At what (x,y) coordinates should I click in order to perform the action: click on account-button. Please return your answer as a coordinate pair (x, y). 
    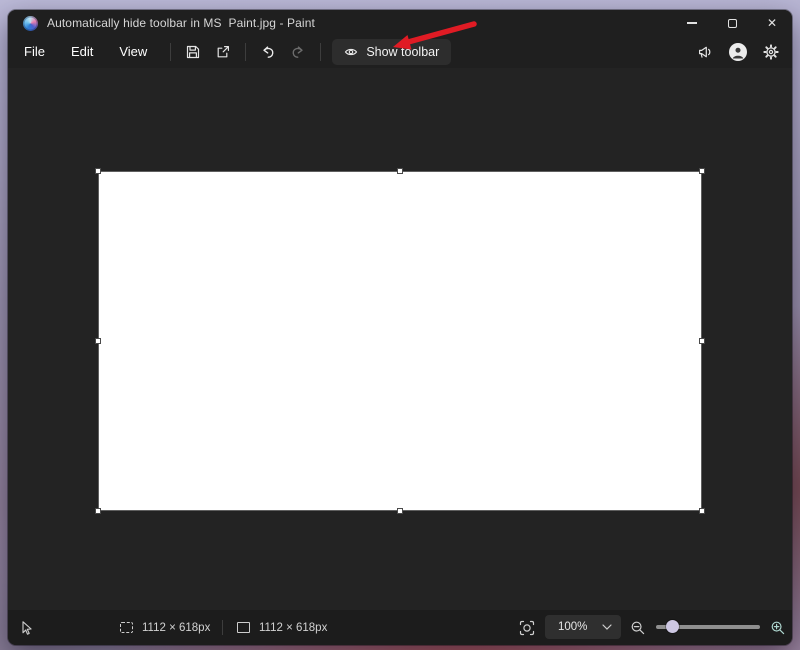
    Looking at the image, I should click on (738, 52).